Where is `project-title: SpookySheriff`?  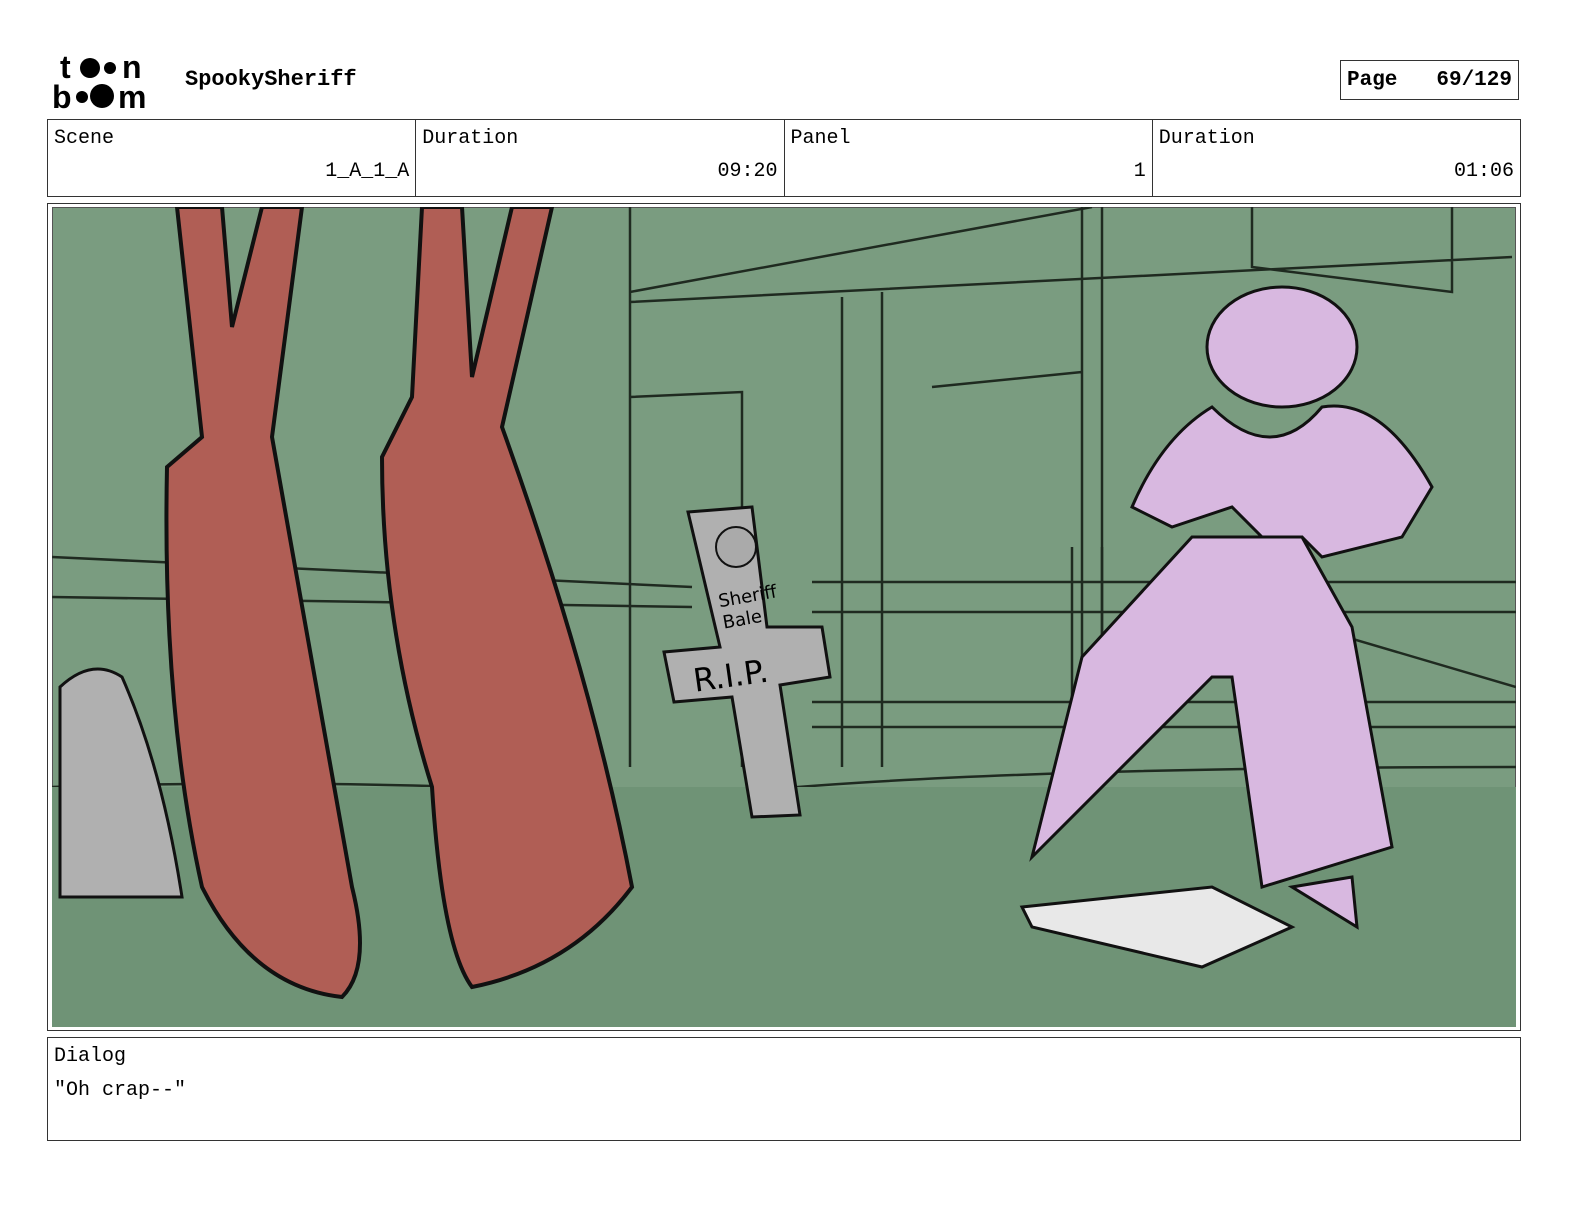 project-title: SpookySheriff is located at coordinates (271, 79).